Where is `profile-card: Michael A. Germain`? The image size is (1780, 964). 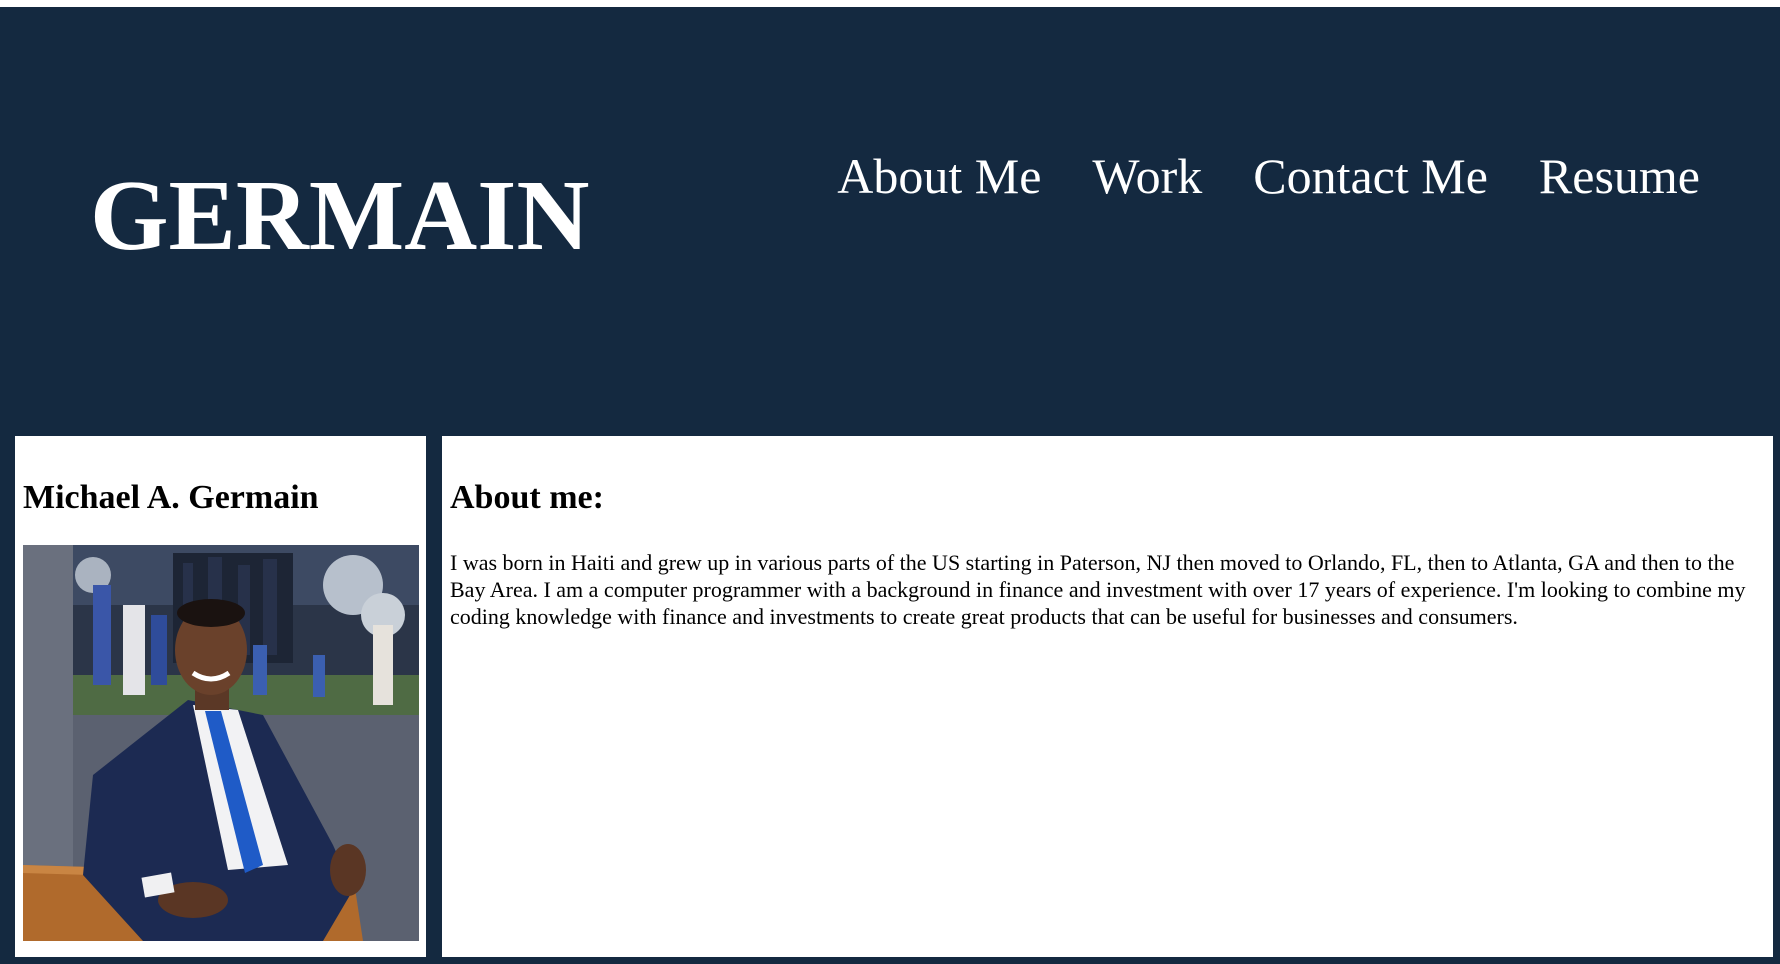
profile-card: Michael A. Germain is located at coordinates (220, 696).